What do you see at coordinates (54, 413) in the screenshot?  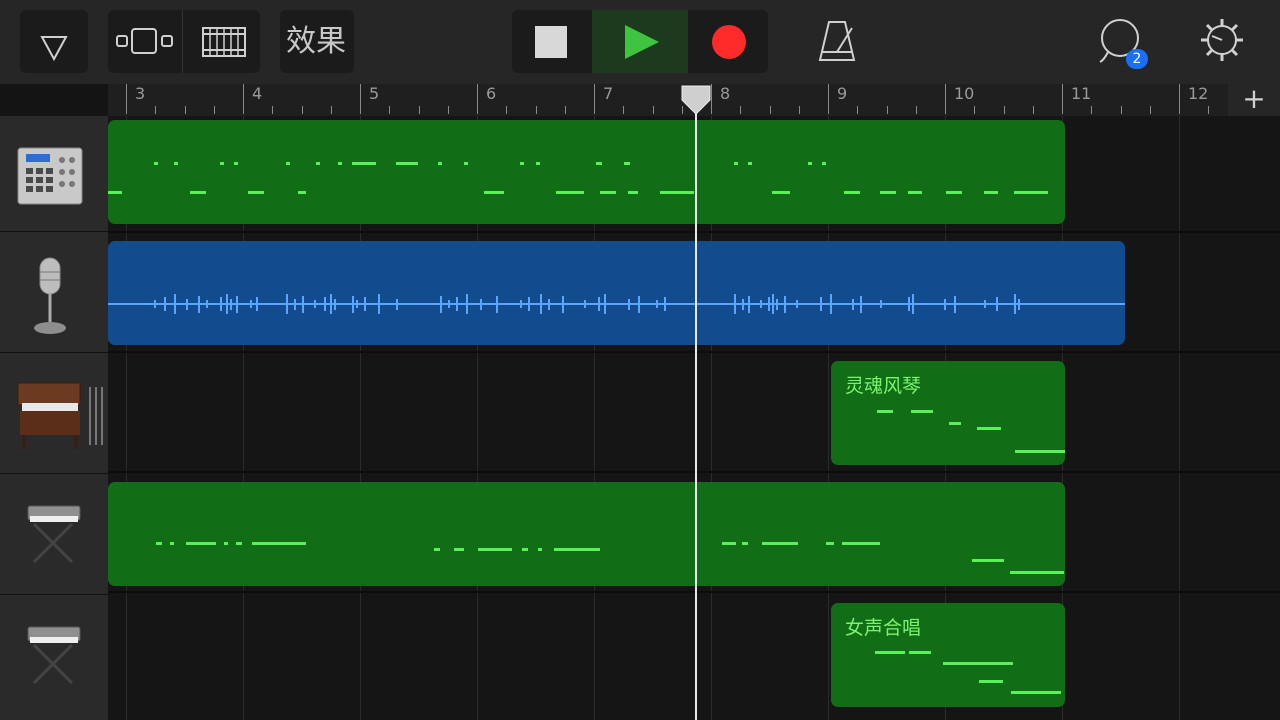 I see `track-header-organ` at bounding box center [54, 413].